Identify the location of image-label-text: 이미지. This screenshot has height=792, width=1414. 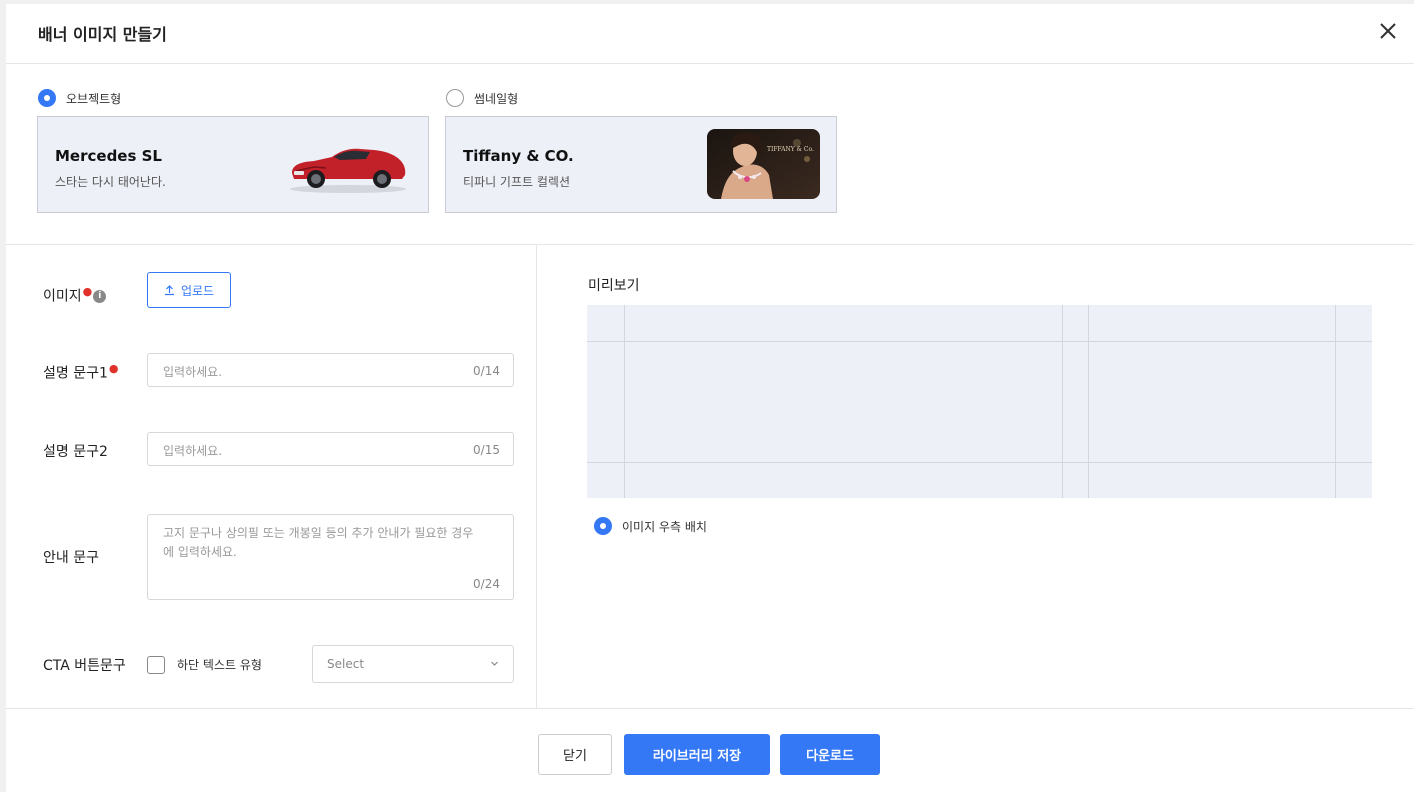
(62, 296).